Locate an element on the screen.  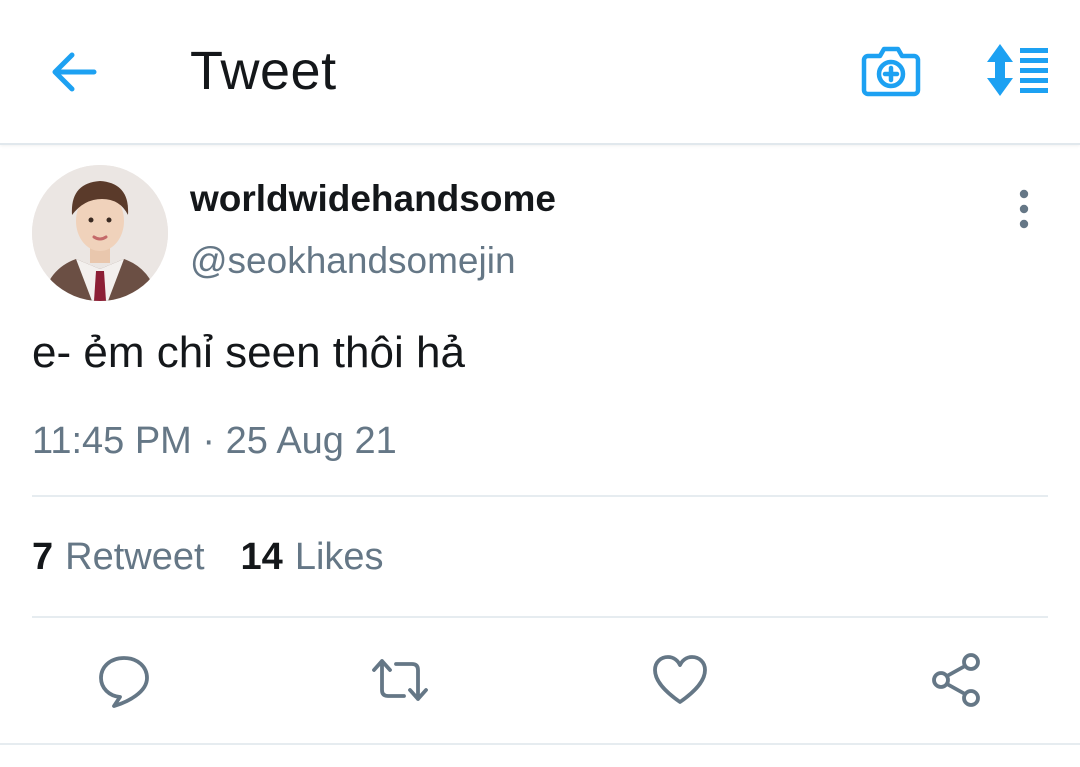
likes-label: Likes is located at coordinates (339, 557).